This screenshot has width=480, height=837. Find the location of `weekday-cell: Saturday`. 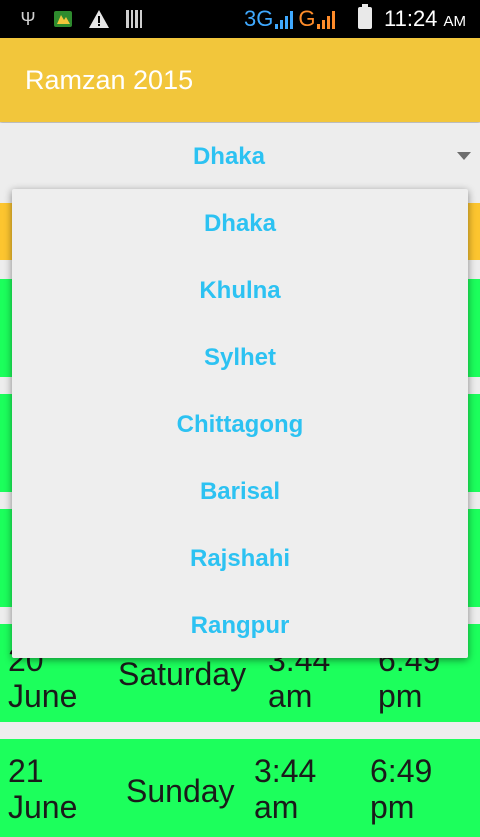

weekday-cell: Saturday is located at coordinates (182, 674).